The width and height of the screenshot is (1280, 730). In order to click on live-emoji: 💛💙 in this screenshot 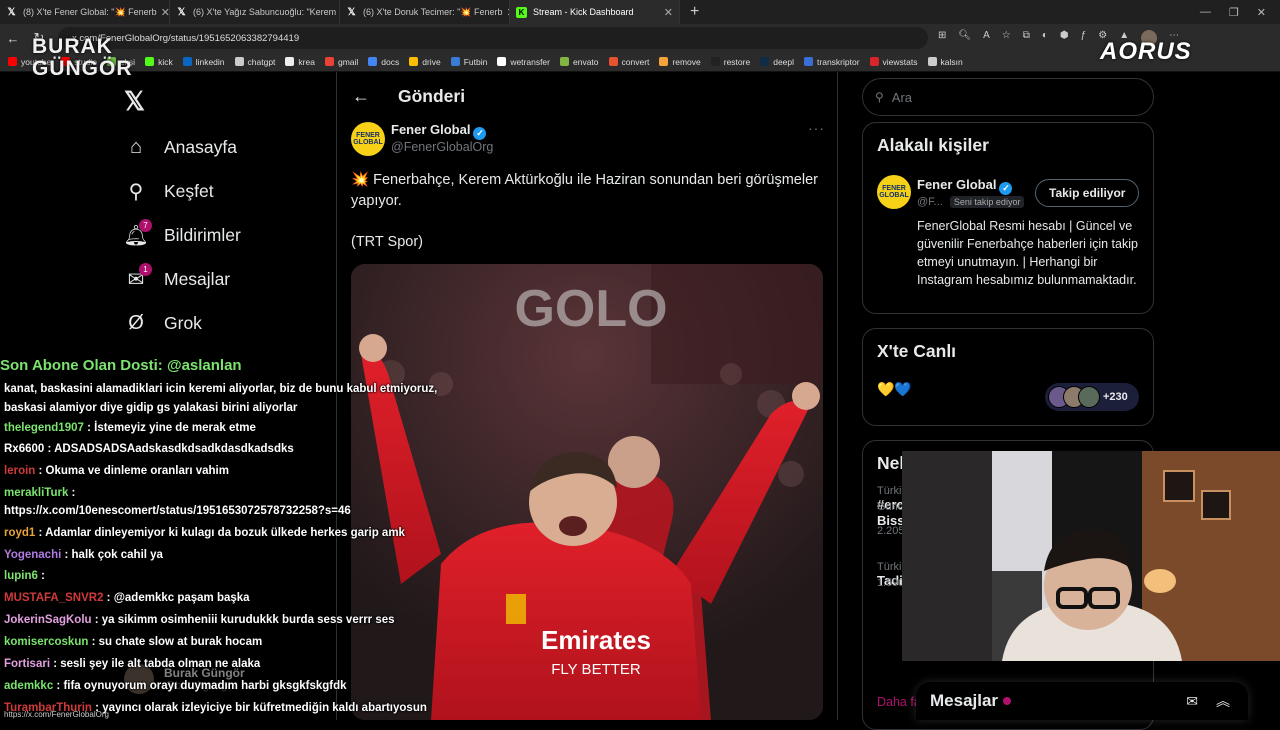, I will do `click(894, 389)`.